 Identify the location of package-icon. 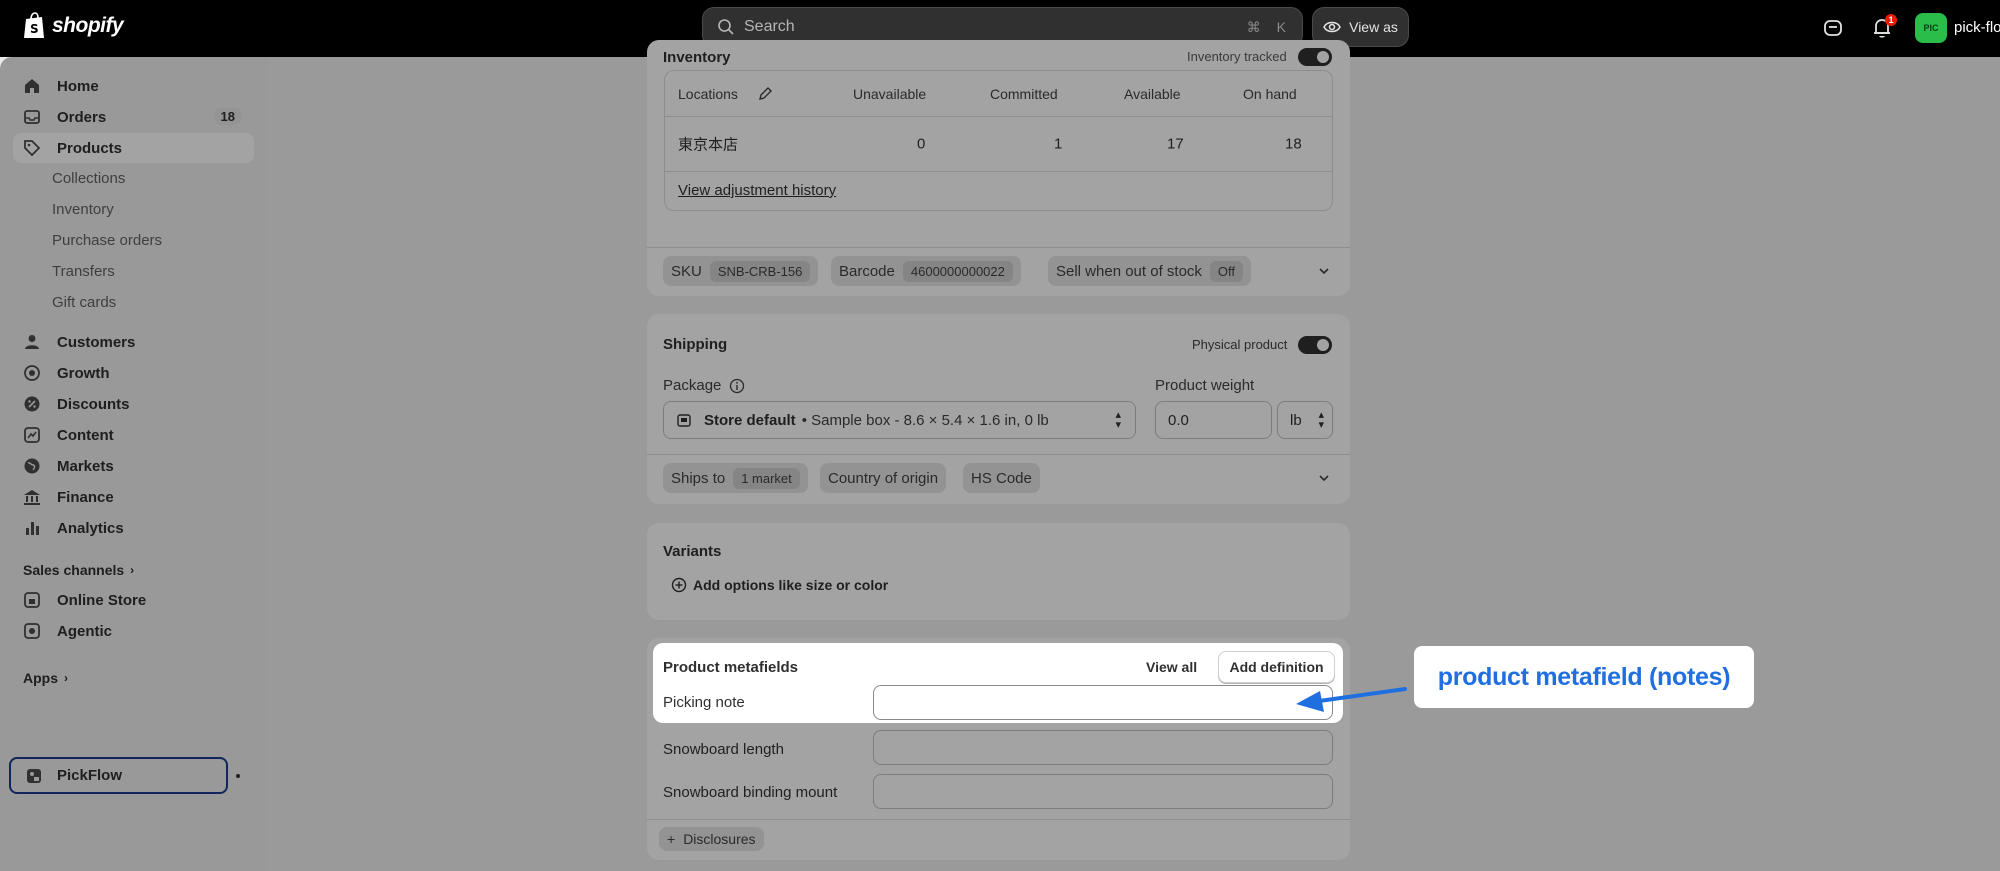
(684, 420).